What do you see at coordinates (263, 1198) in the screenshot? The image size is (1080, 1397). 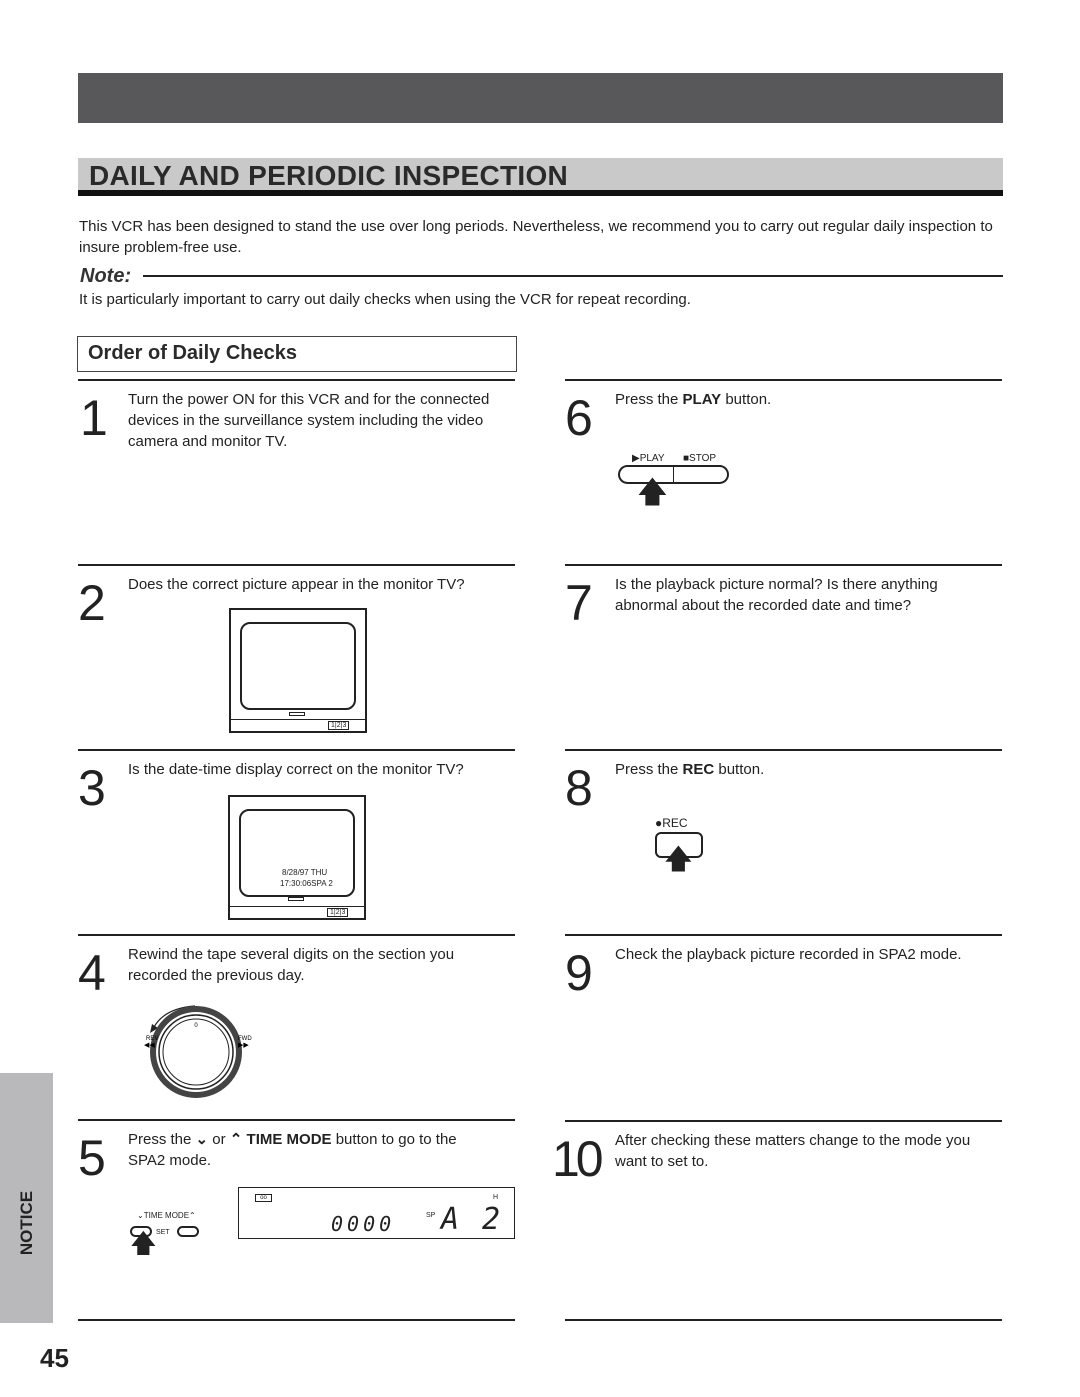 I see `cassette-icon: oo` at bounding box center [263, 1198].